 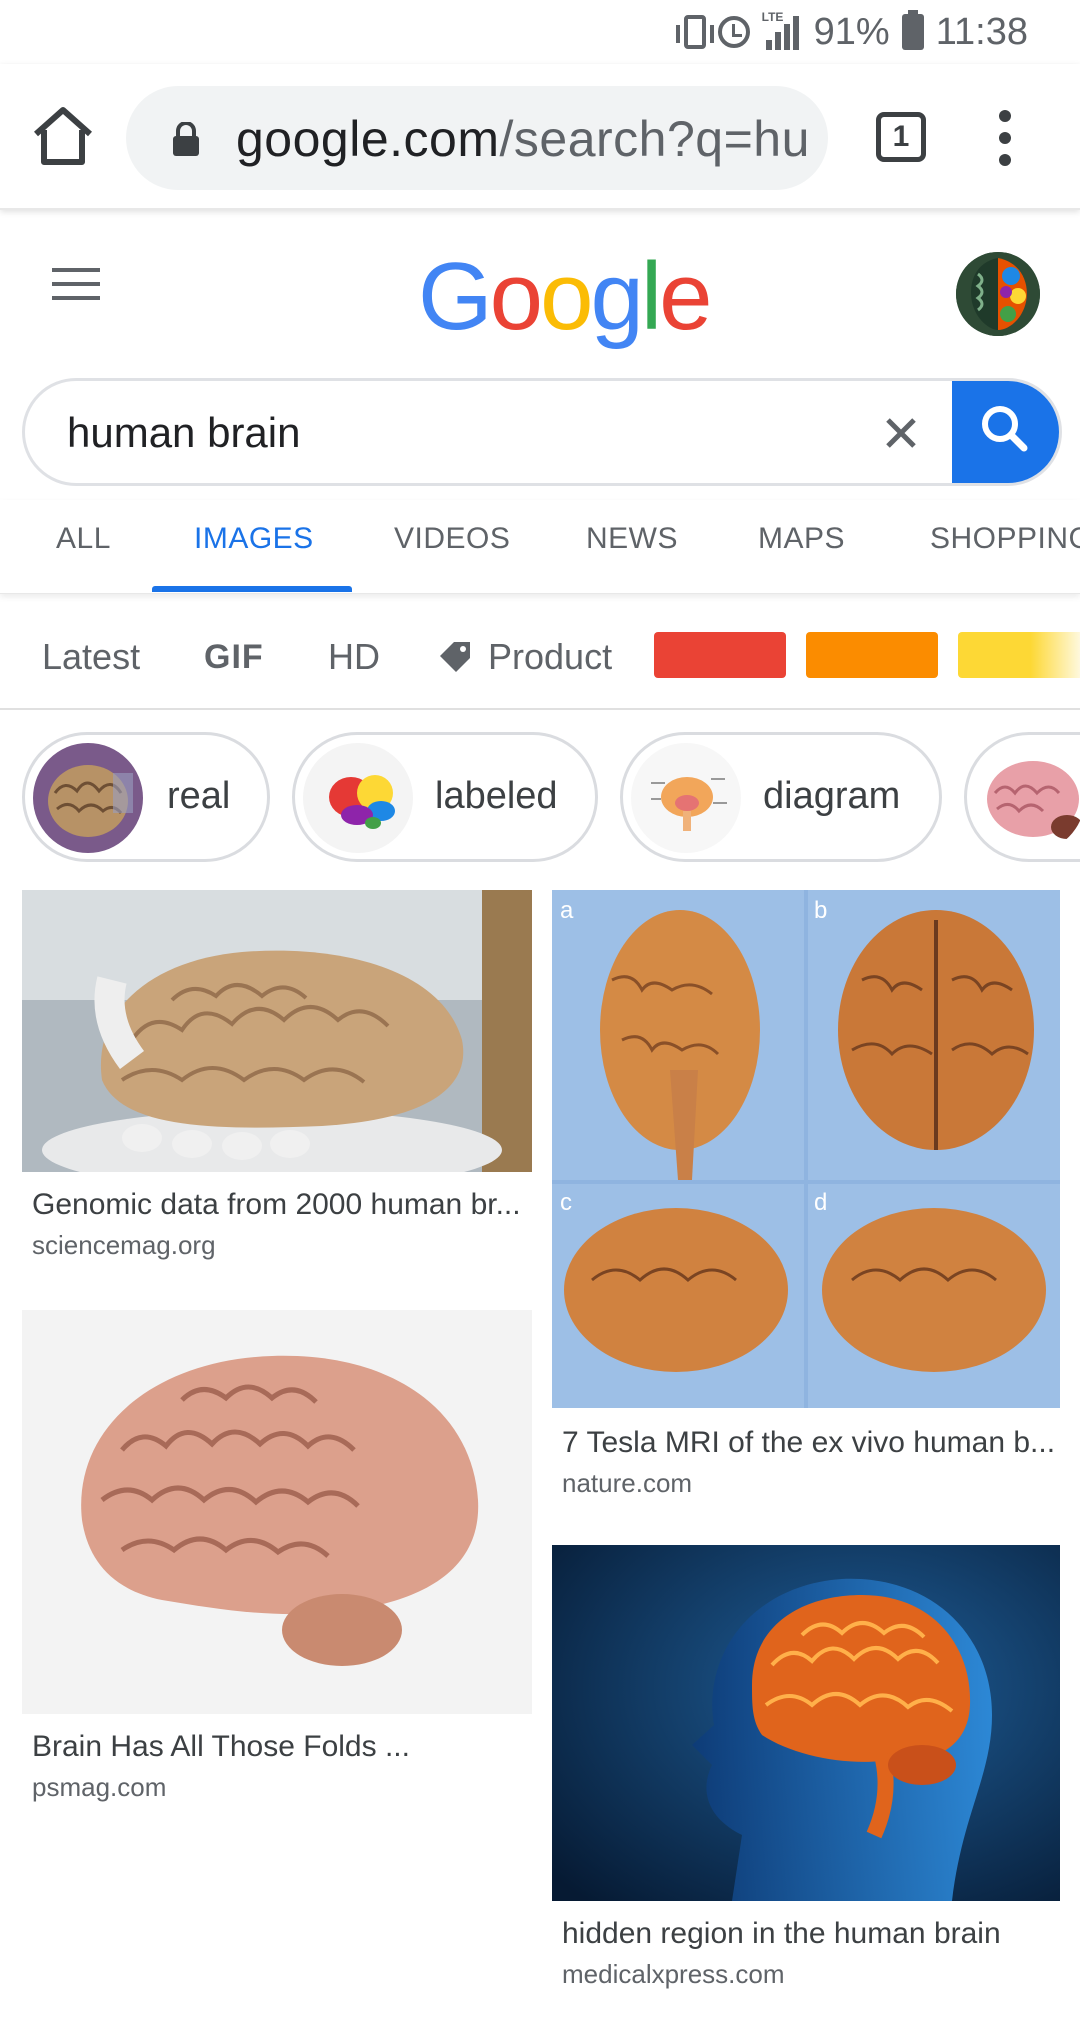 I want to click on active-tab-indicator, so click(x=252, y=589).